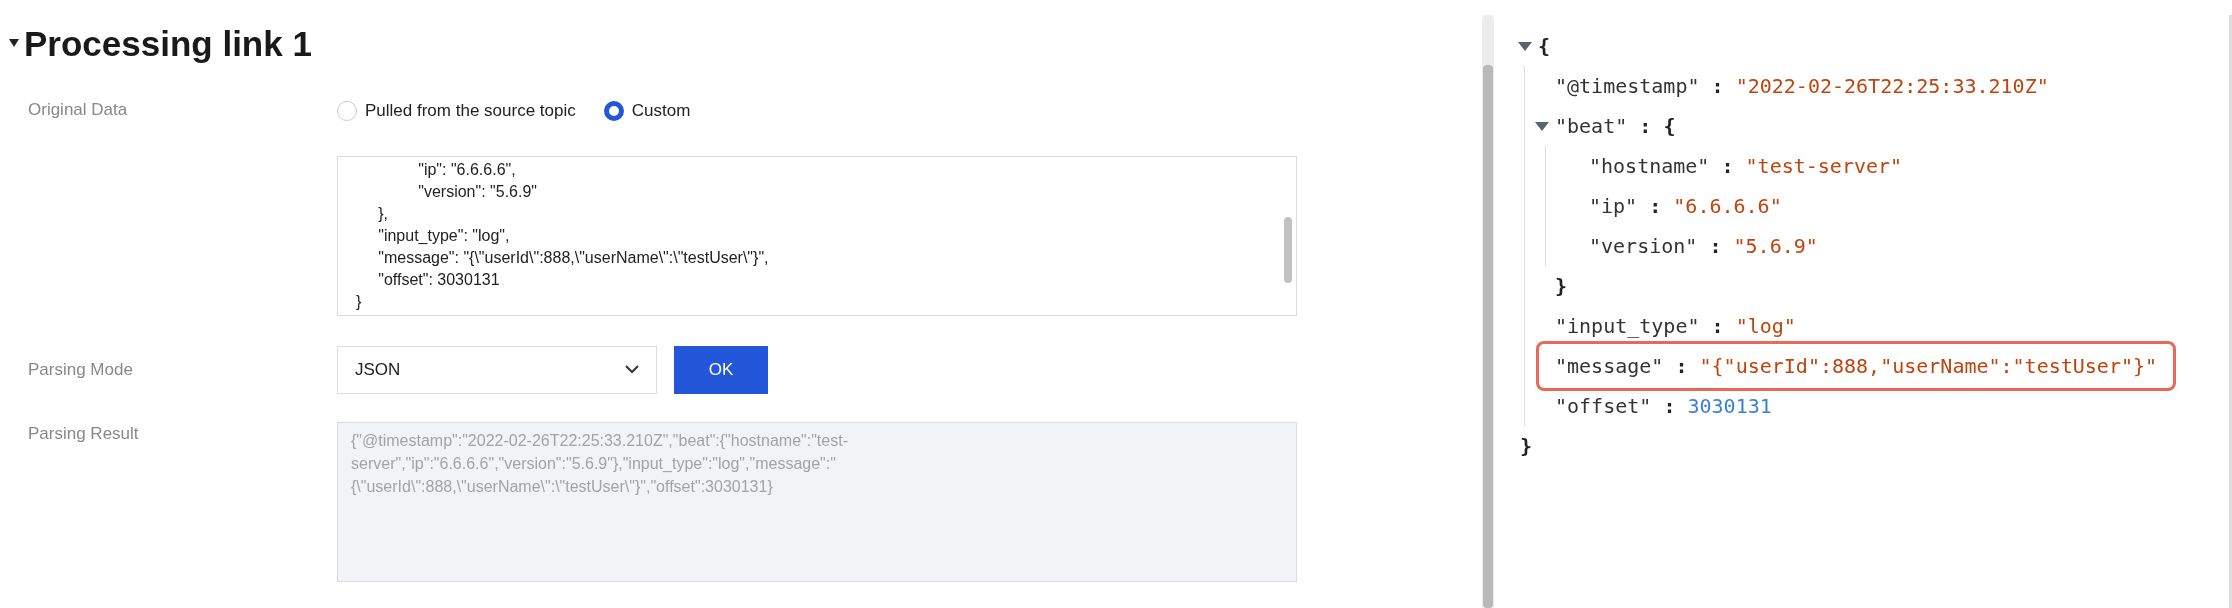 Image resolution: width=2232 pixels, height=608 pixels. What do you see at coordinates (1746, 166) in the screenshot?
I see `json-line: "hostname" : "test-server"` at bounding box center [1746, 166].